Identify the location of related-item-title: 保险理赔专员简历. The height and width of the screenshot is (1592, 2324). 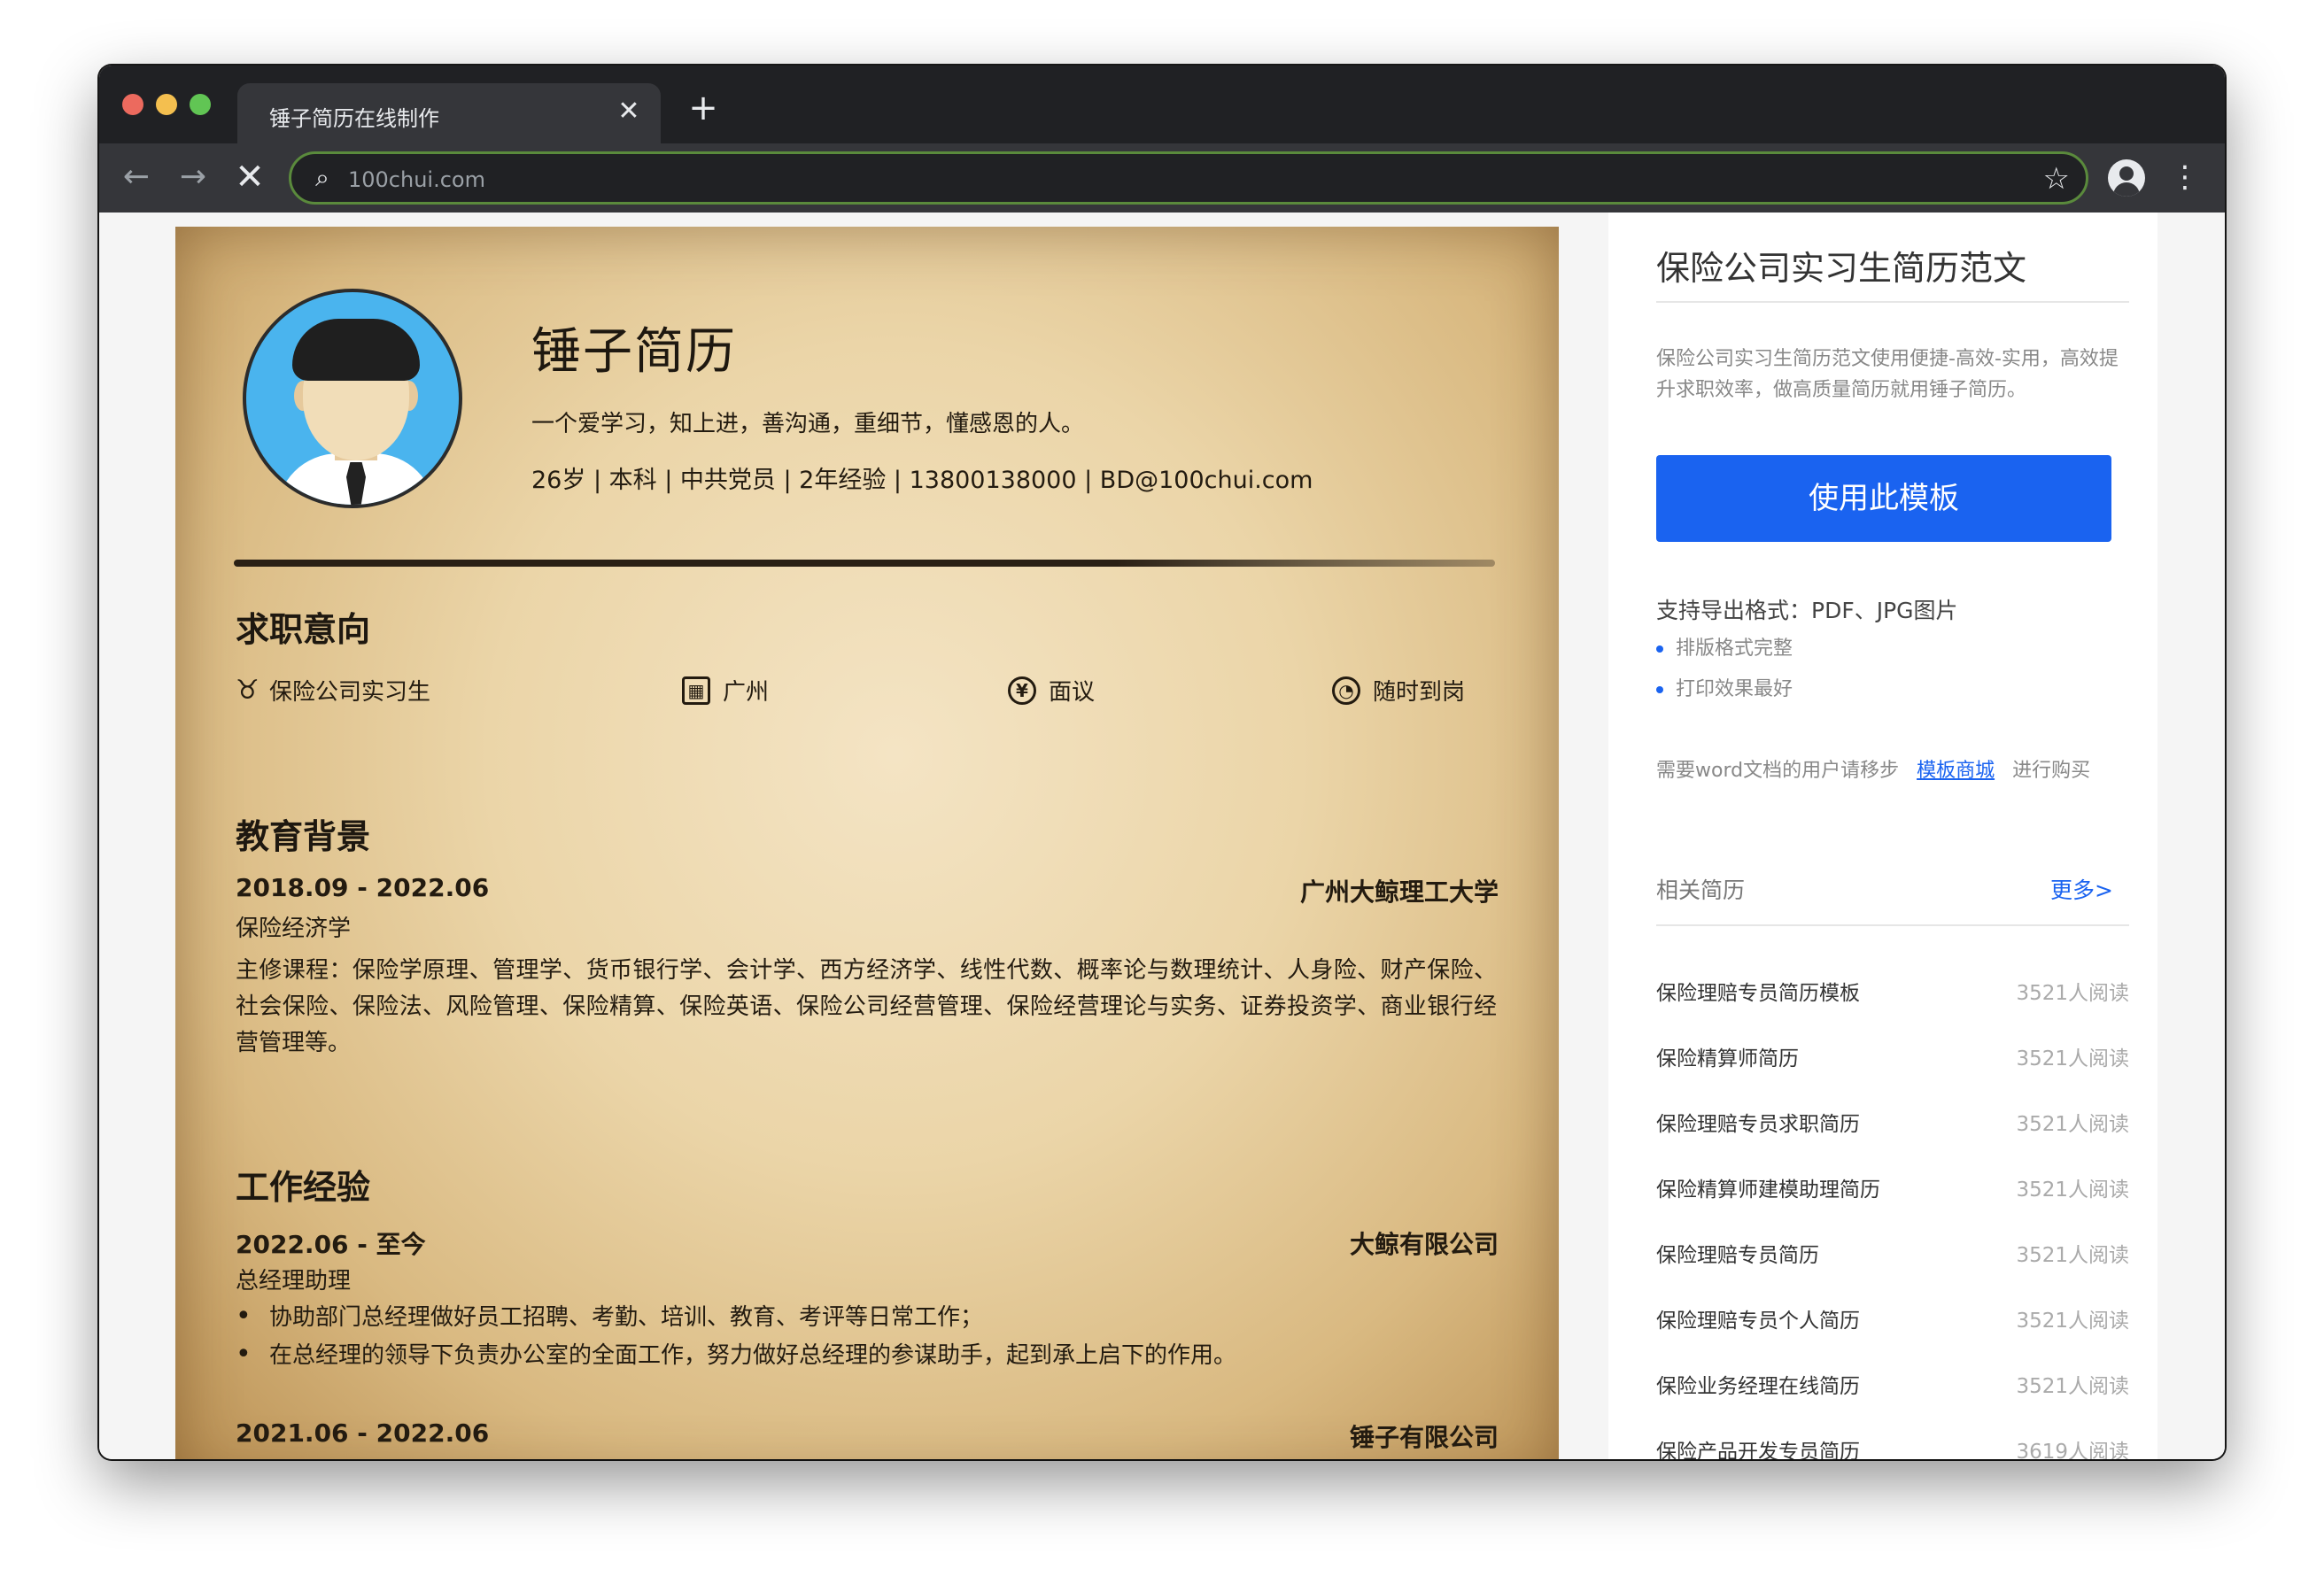
(1737, 1253).